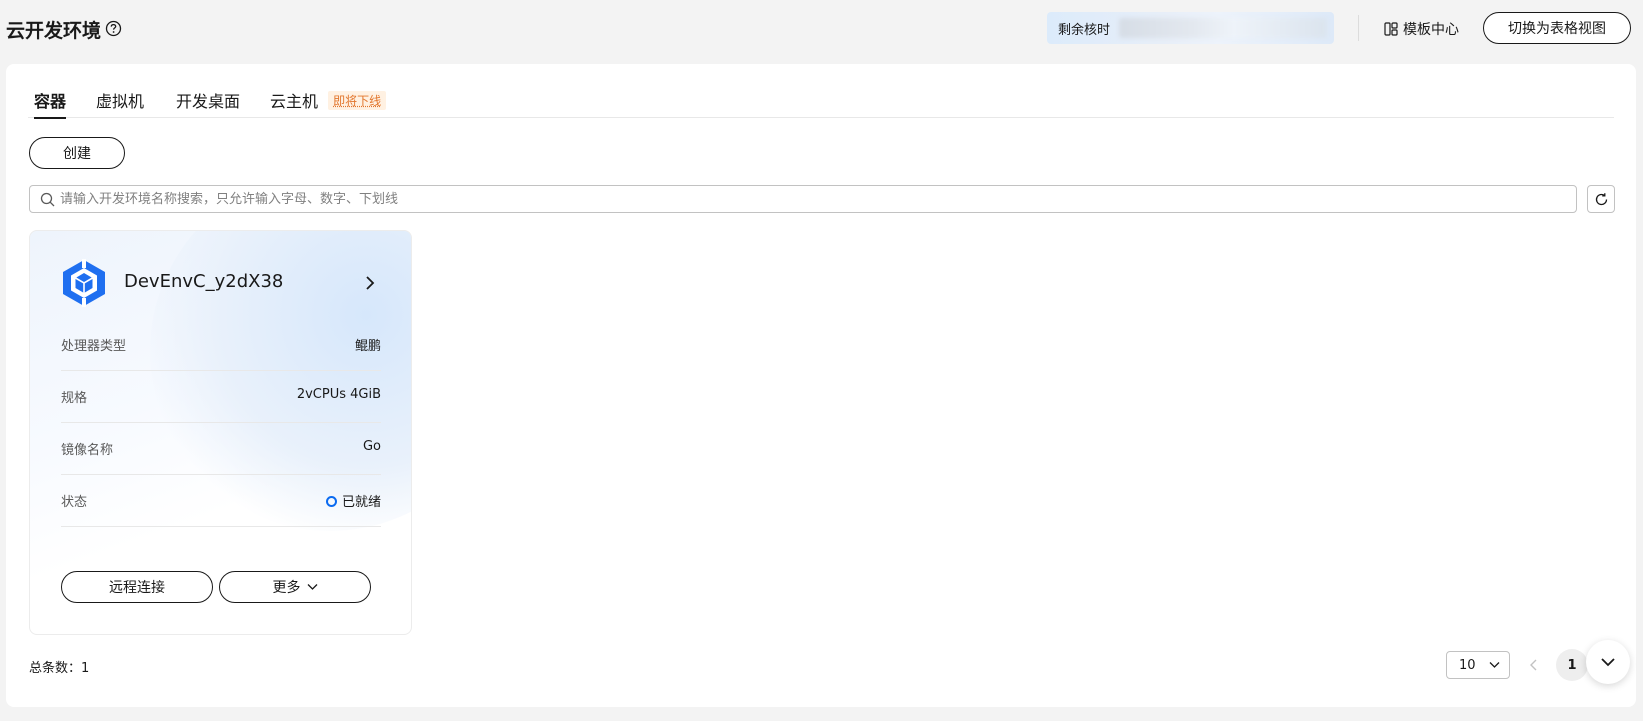 This screenshot has width=1643, height=721. I want to click on template-center-link: 模板中心, so click(1421, 29).